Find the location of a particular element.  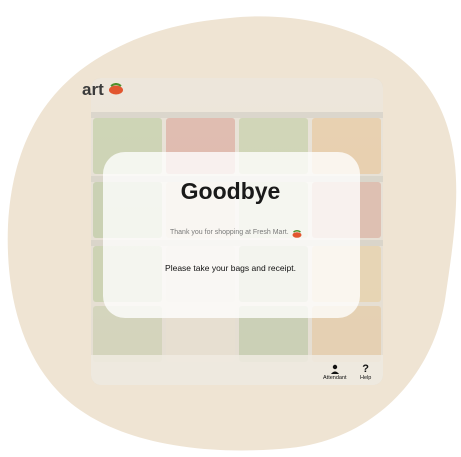

help-label: Help is located at coordinates (366, 378).